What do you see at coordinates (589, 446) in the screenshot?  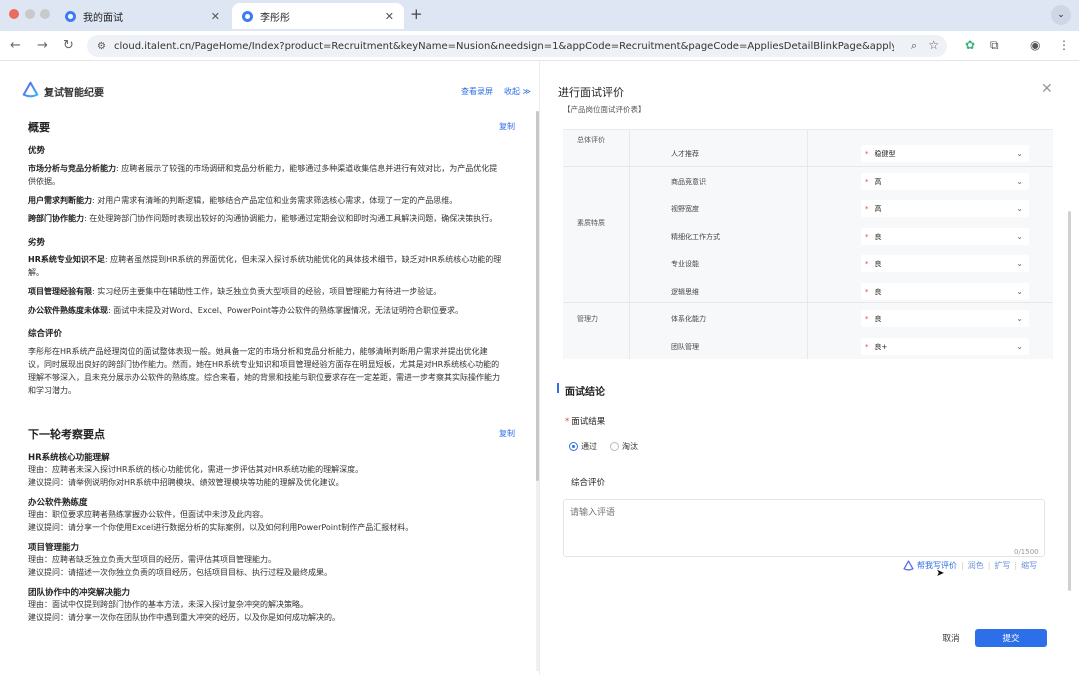 I see `radio-label: 通过` at bounding box center [589, 446].